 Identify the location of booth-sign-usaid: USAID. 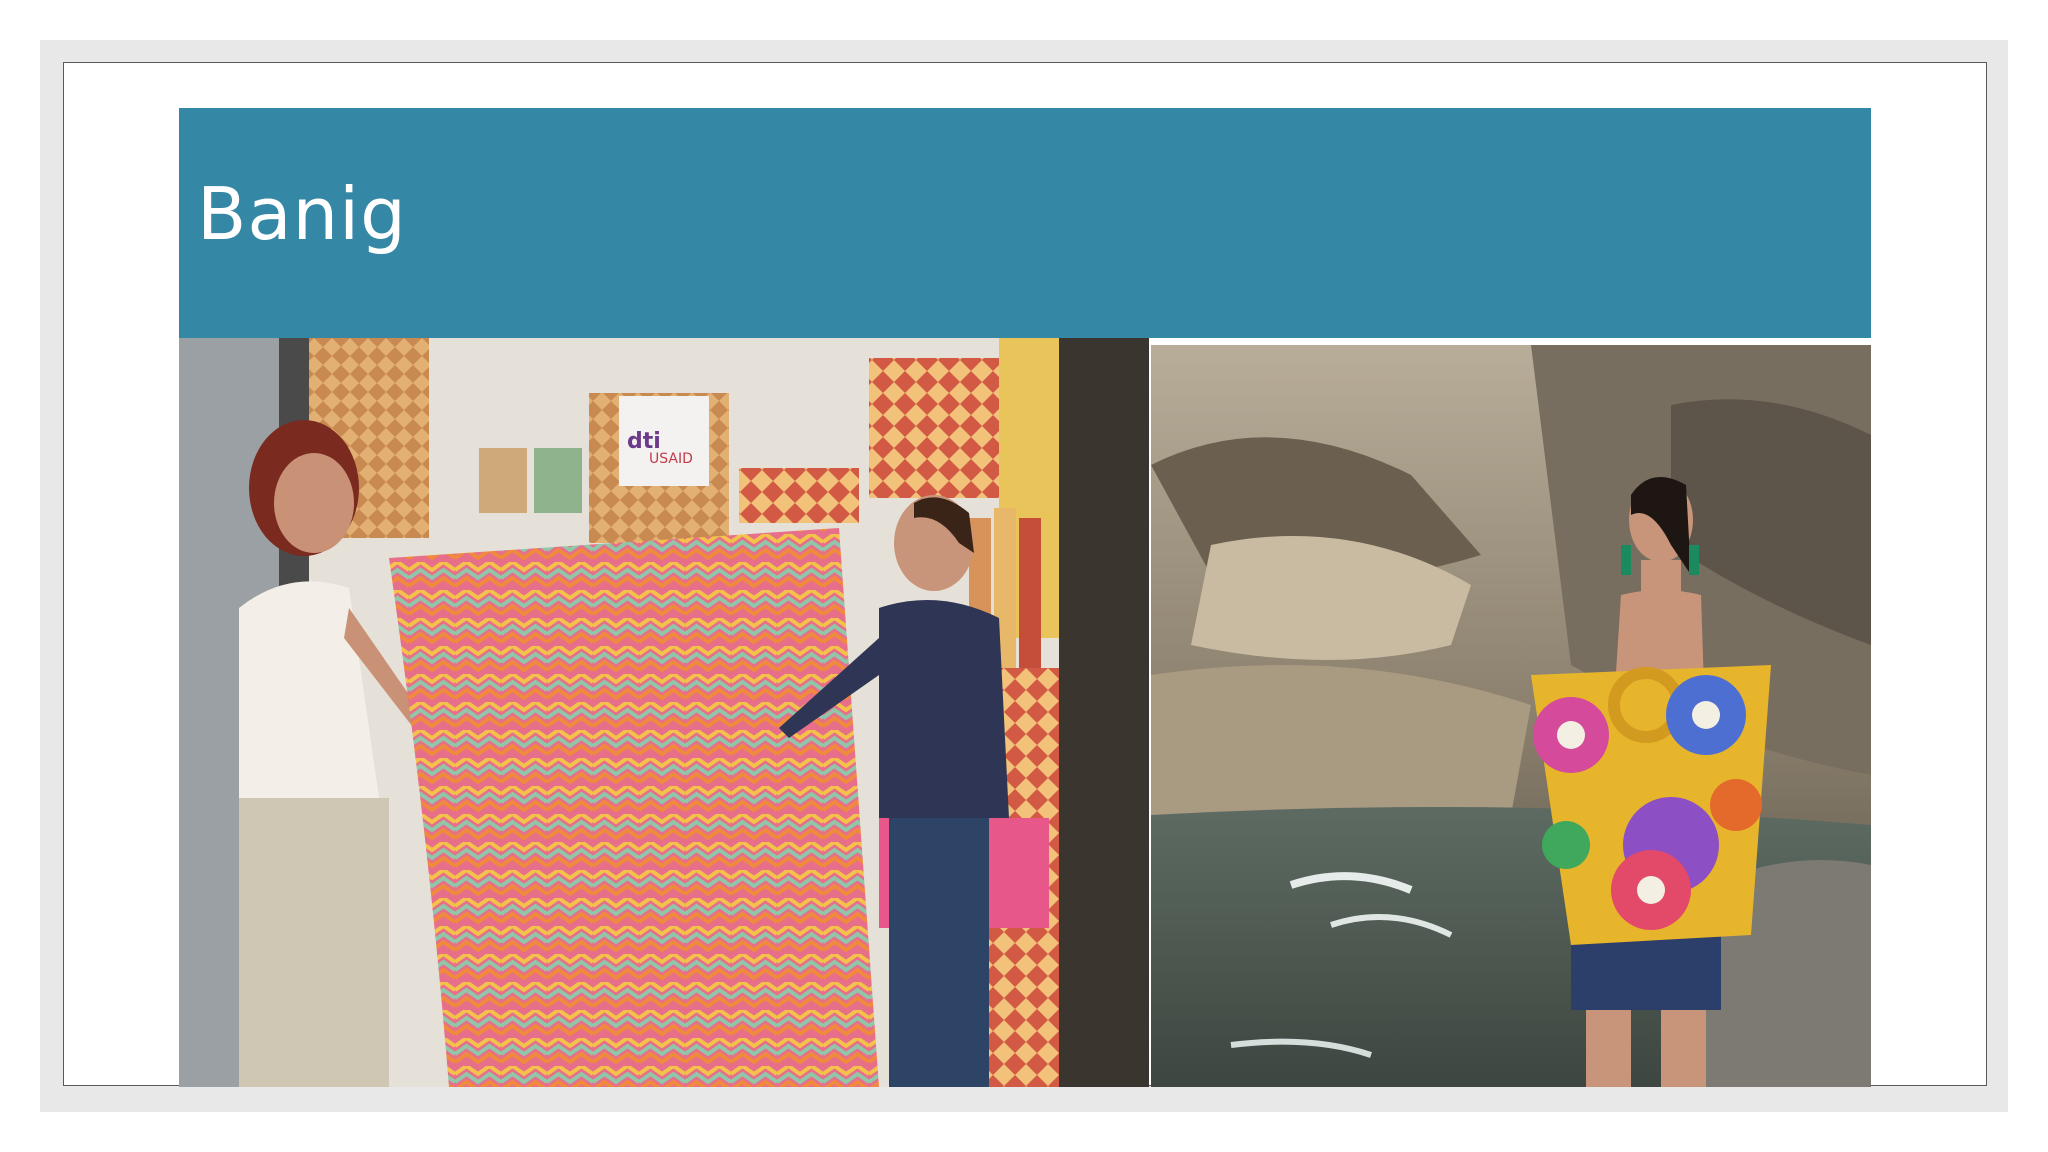
(671, 459).